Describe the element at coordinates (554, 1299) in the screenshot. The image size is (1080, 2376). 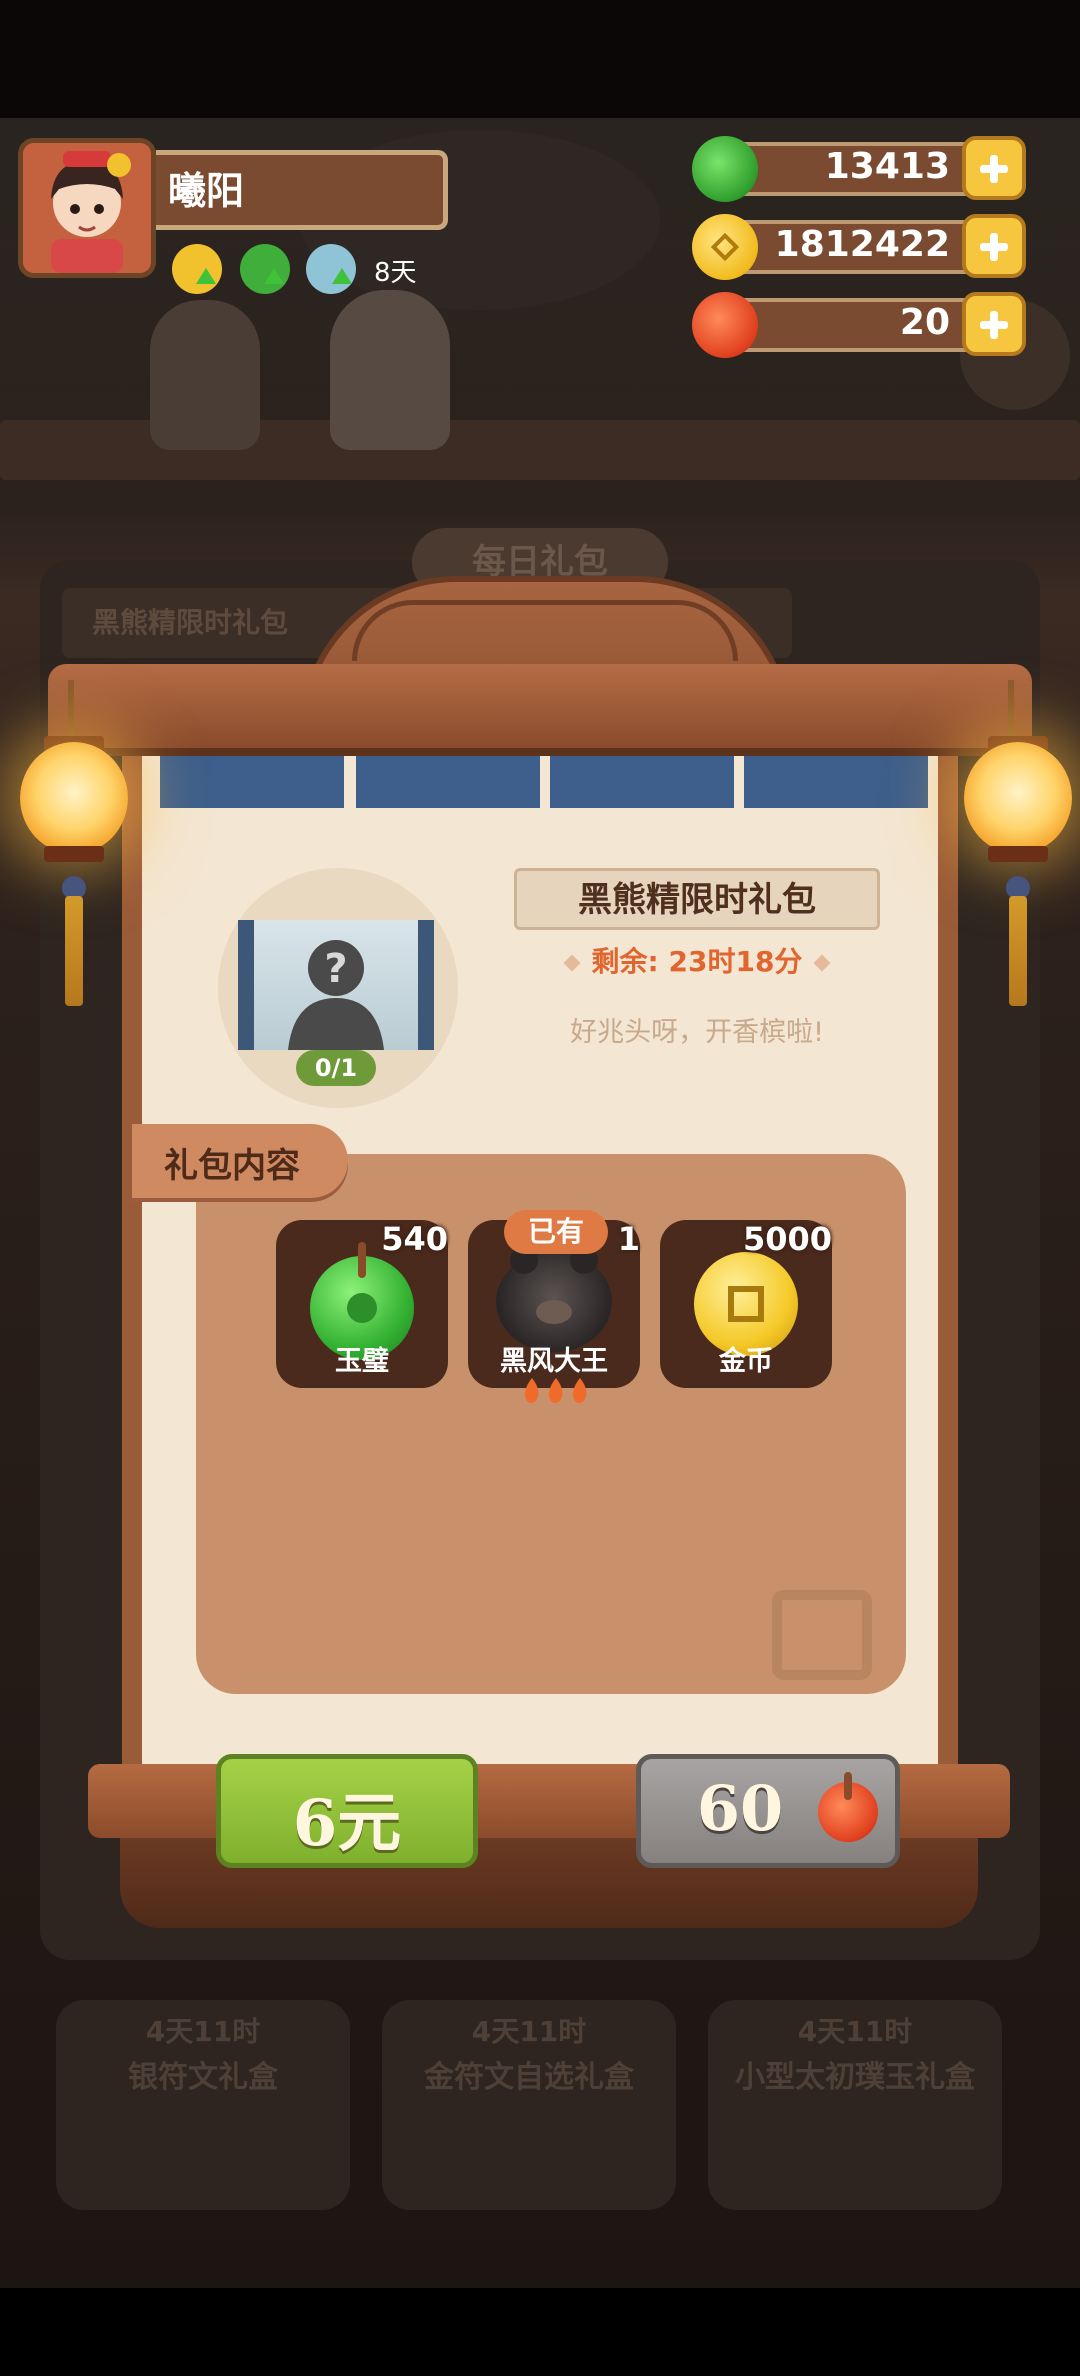
I see `black-bear-icon` at that location.